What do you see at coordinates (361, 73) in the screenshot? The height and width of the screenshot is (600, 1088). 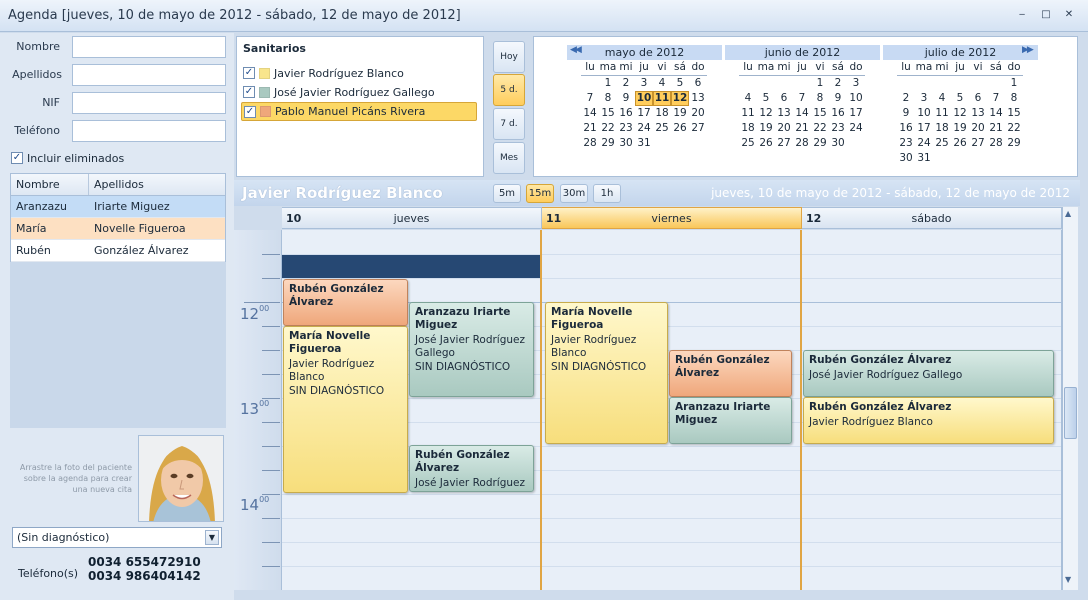 I see `sanitario-item: ✓ Javier Rodríguez Blanco` at bounding box center [361, 73].